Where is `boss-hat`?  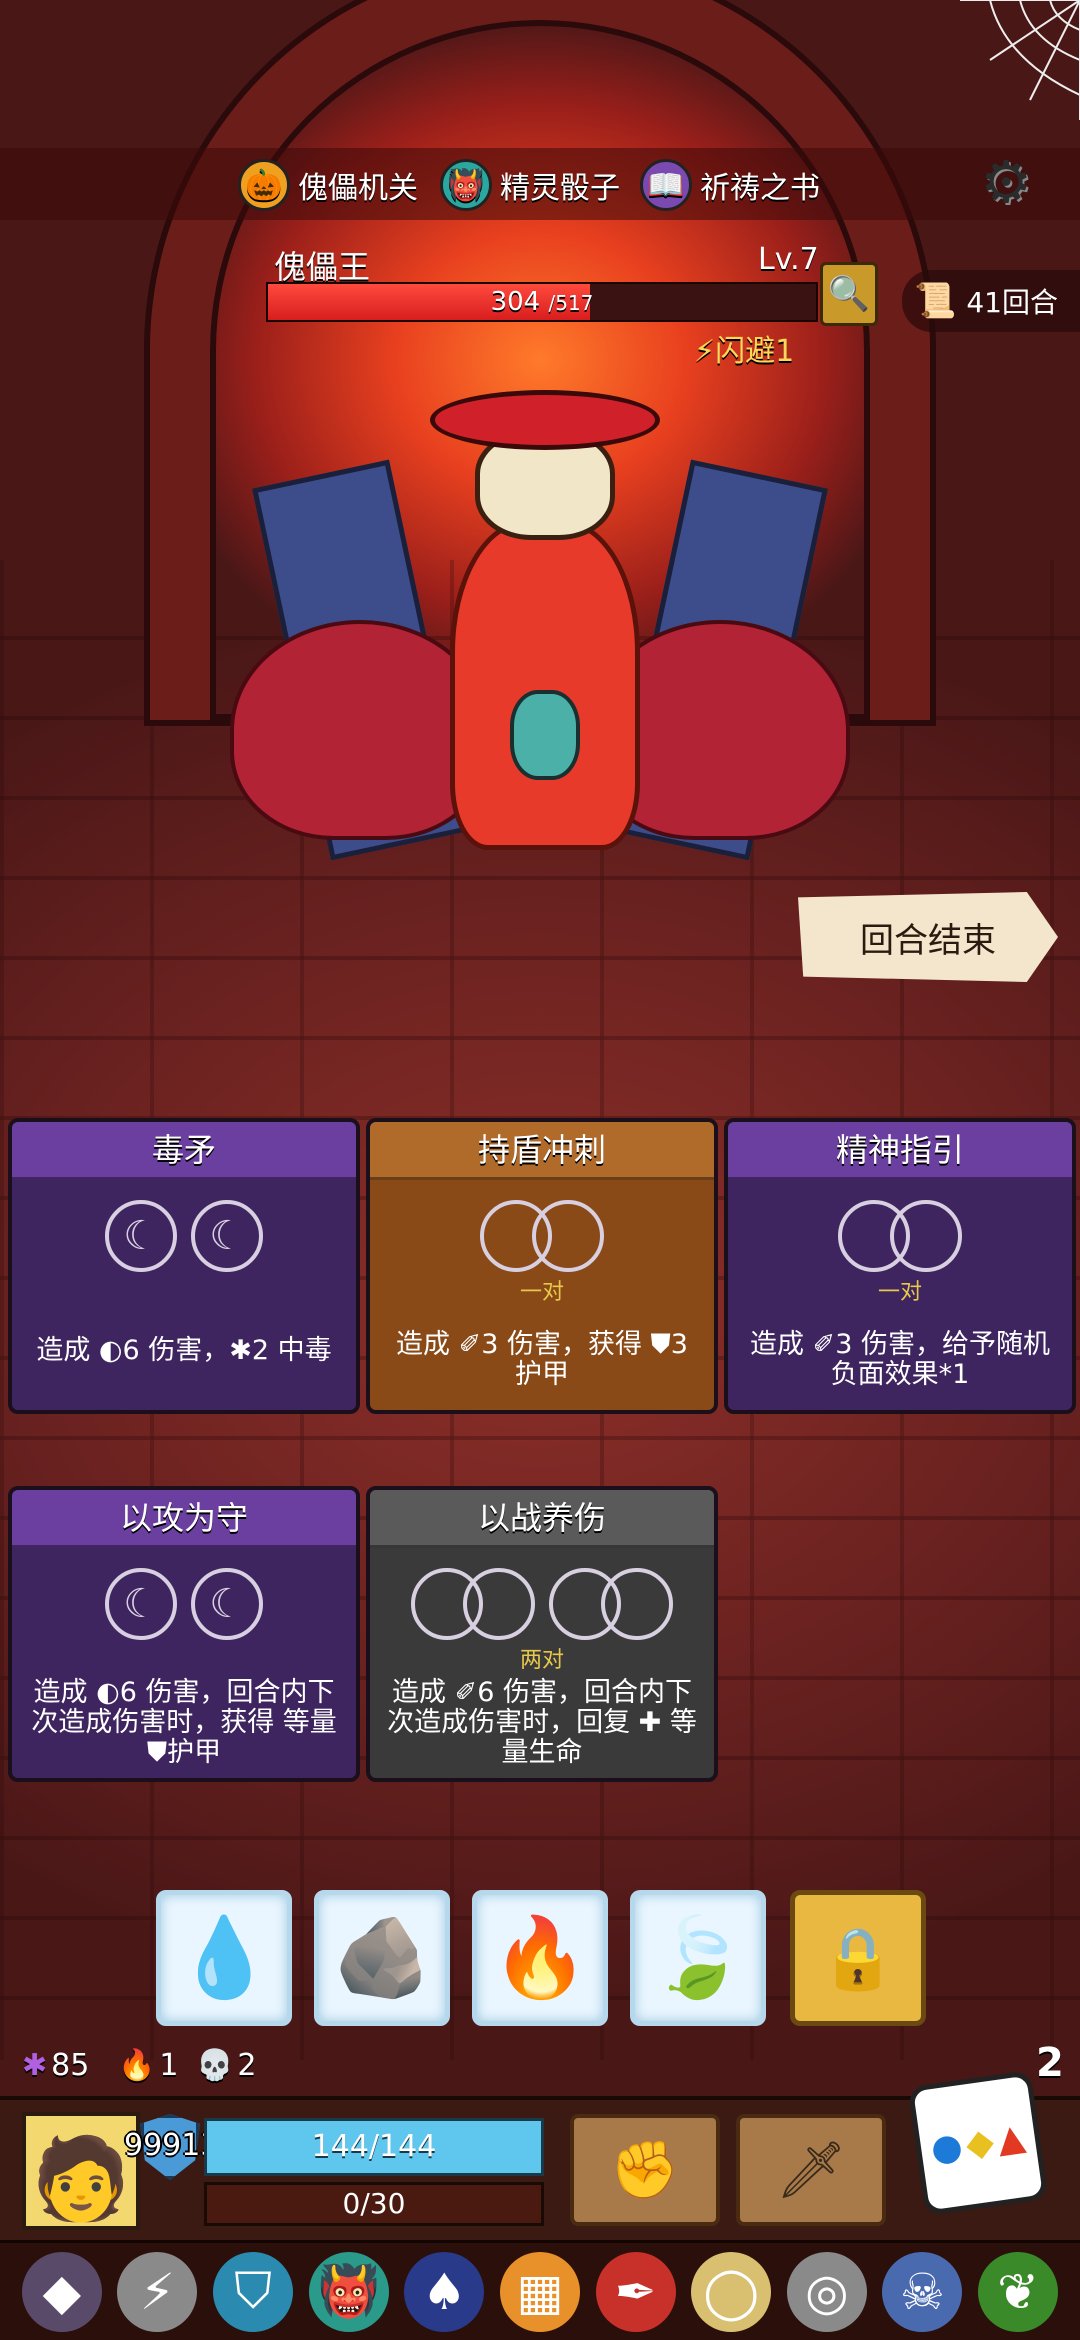 boss-hat is located at coordinates (545, 420).